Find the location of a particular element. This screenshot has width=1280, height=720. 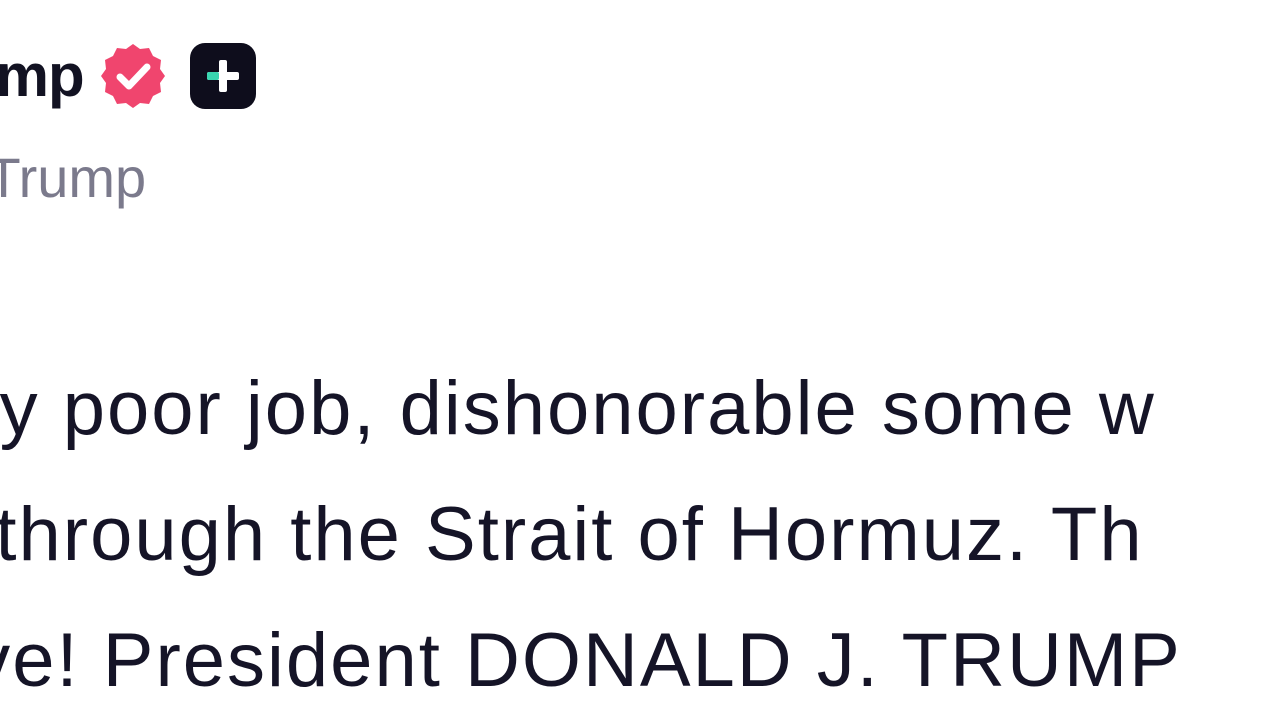

user-handle: lTrump is located at coordinates (73, 178).